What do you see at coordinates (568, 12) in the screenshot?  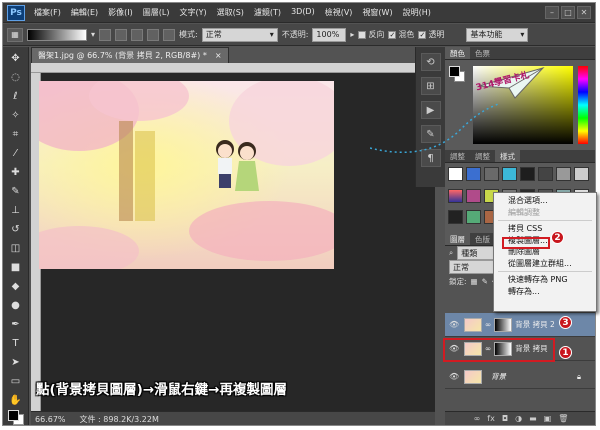 I see `maximize-button: □` at bounding box center [568, 12].